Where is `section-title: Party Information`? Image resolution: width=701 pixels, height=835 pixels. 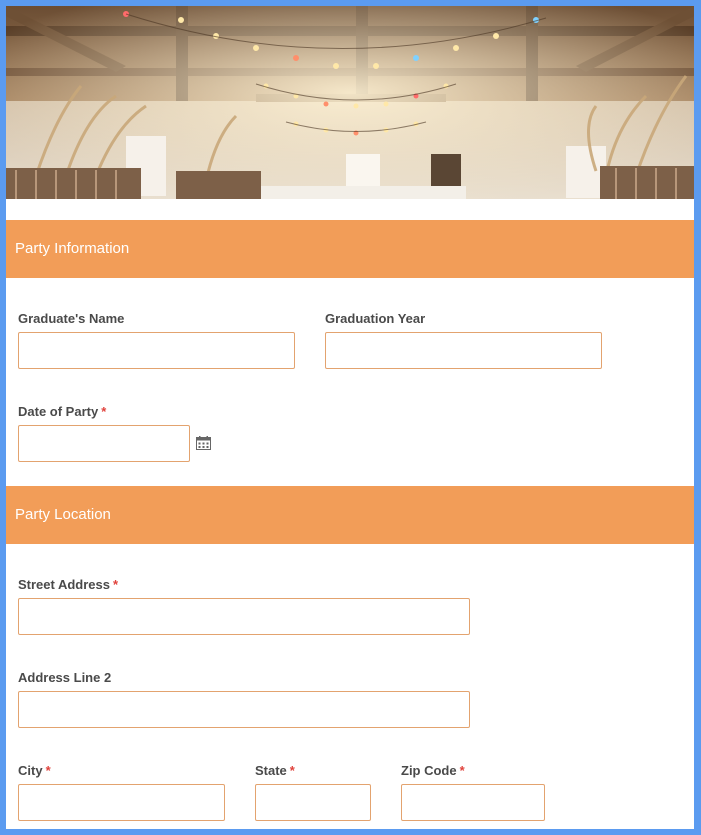
section-title: Party Information is located at coordinates (72, 248).